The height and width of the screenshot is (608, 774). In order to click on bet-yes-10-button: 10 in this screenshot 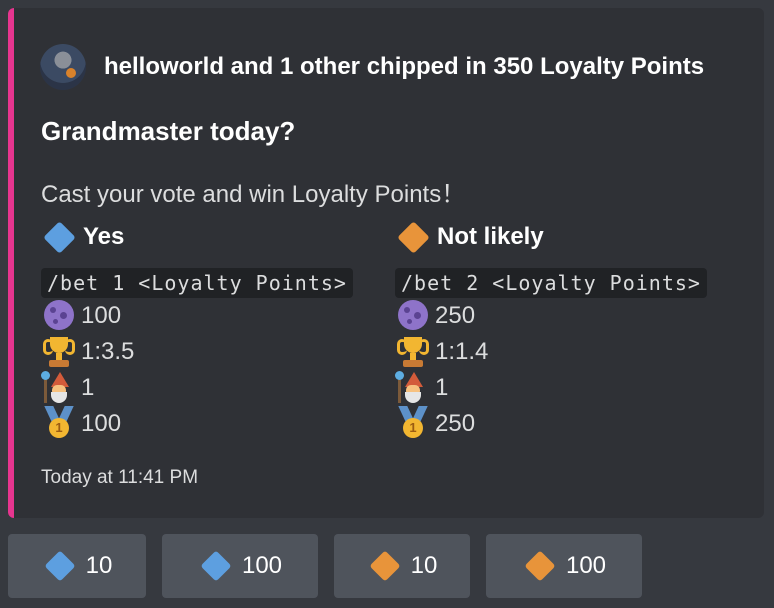, I will do `click(77, 566)`.